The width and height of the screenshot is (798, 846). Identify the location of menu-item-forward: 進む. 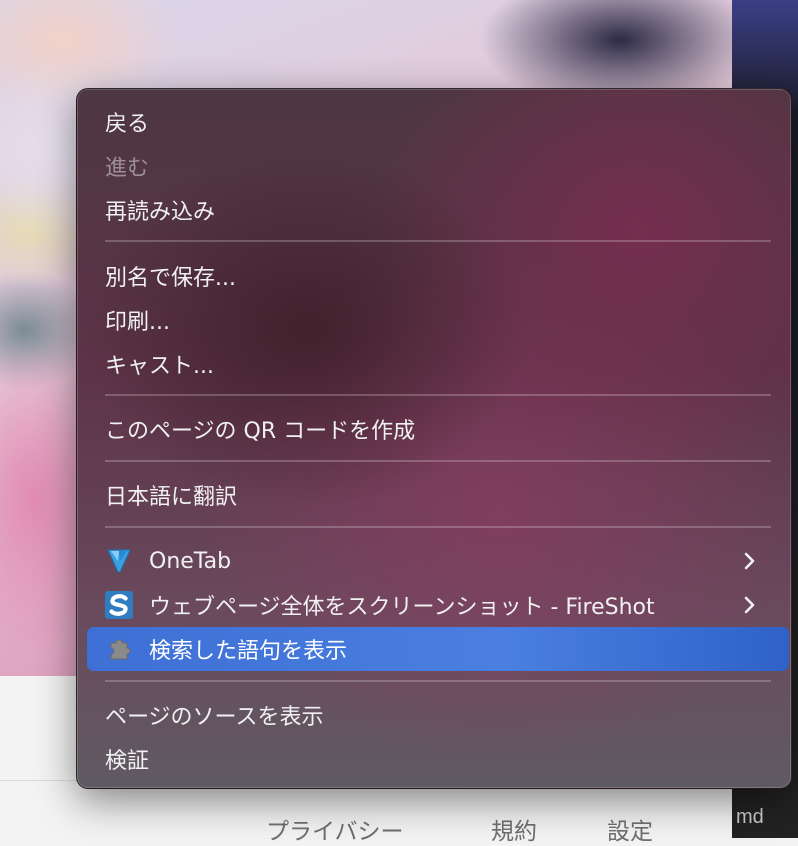
(443, 166).